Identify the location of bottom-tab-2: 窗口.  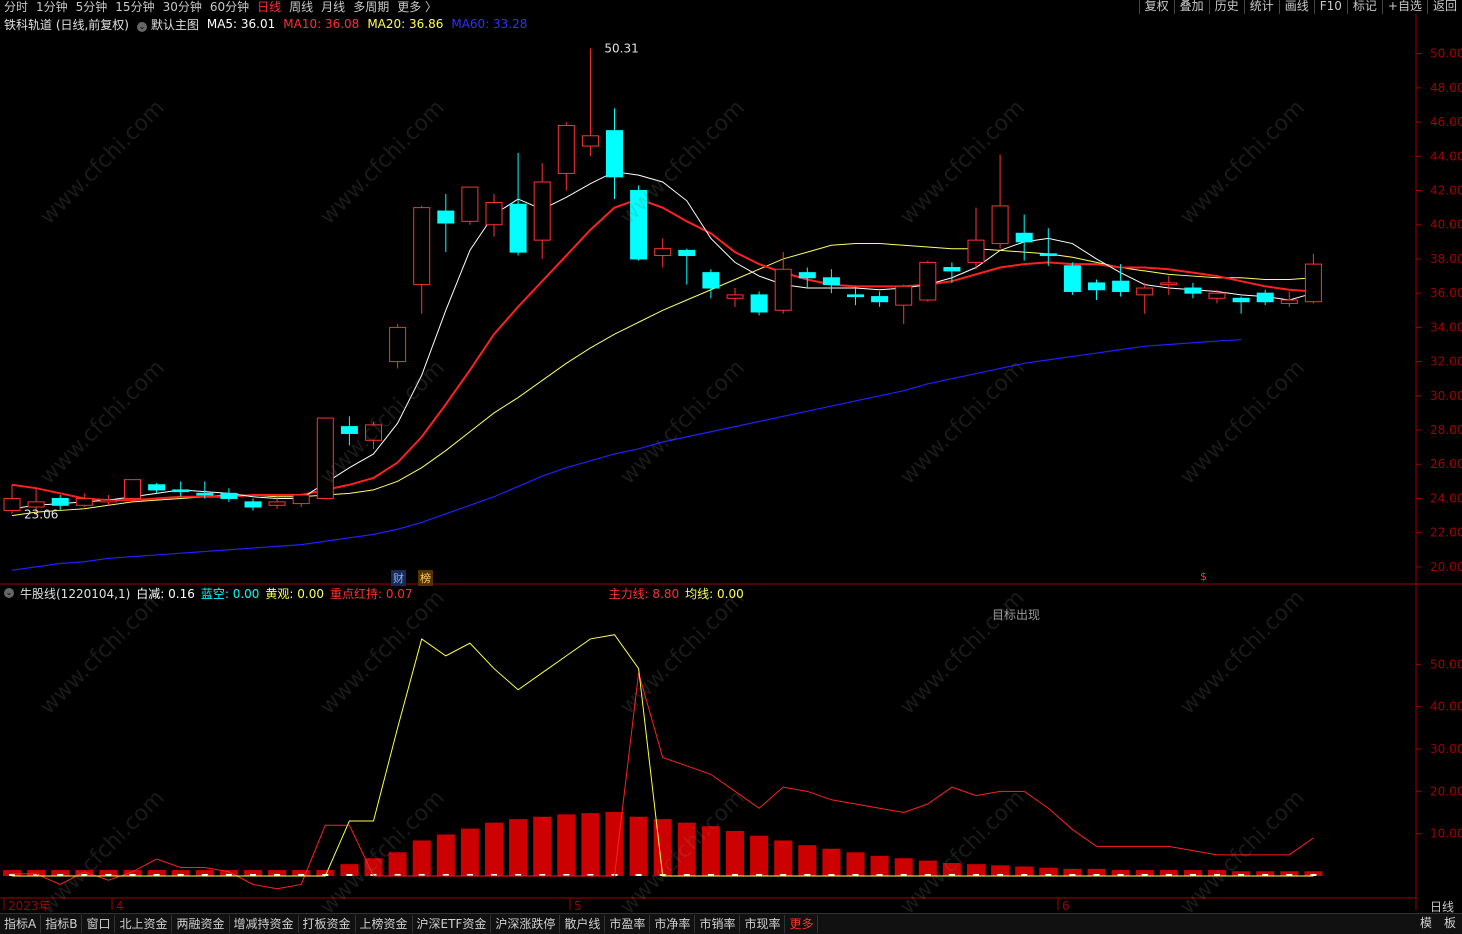
(99, 924).